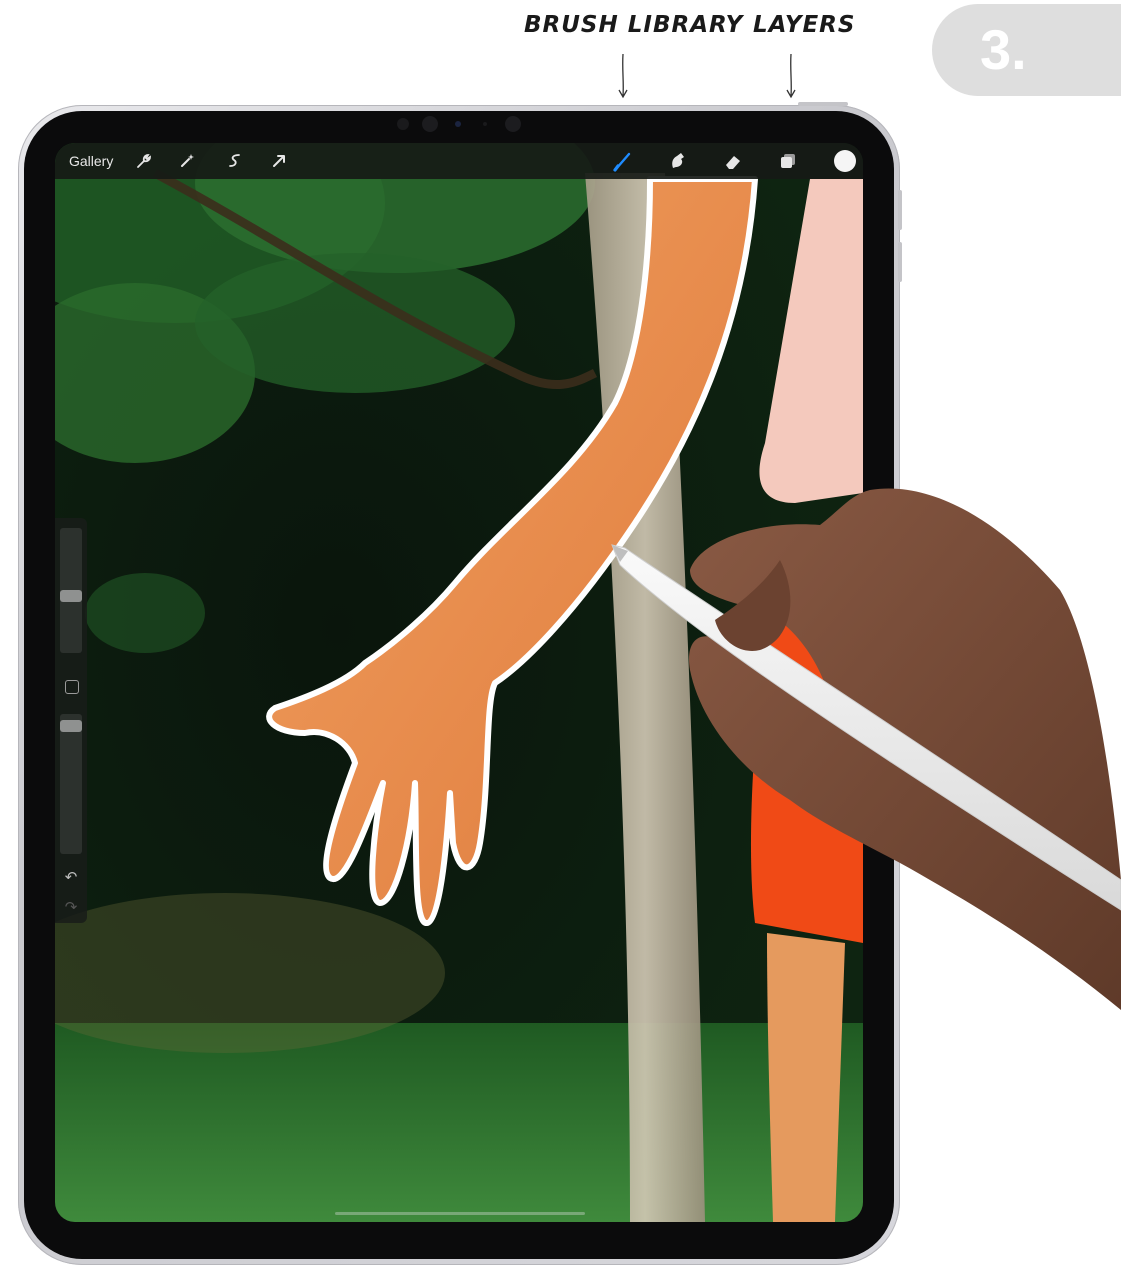  Describe the element at coordinates (72, 687) in the screenshot. I see `modify-button` at that location.